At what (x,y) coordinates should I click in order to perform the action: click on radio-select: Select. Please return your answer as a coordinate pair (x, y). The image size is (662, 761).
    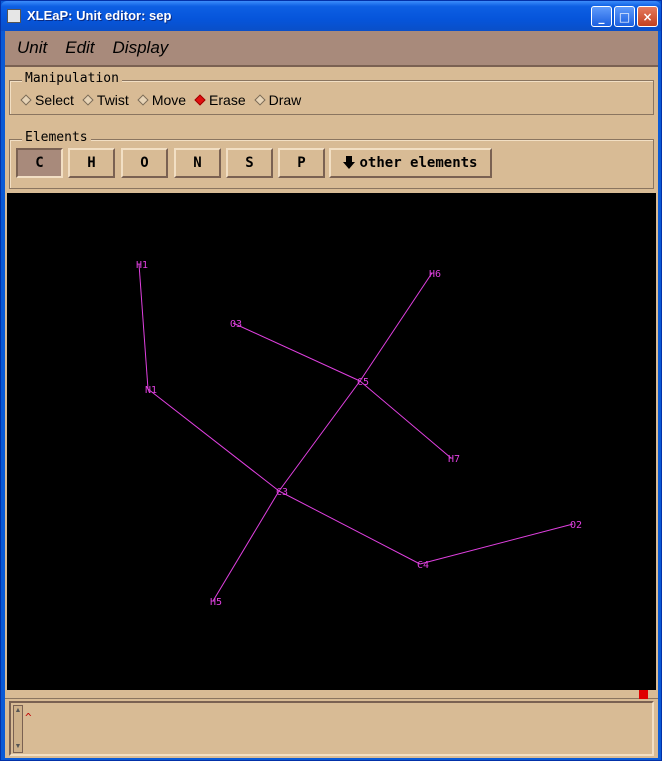
    Looking at the image, I should click on (47, 100).